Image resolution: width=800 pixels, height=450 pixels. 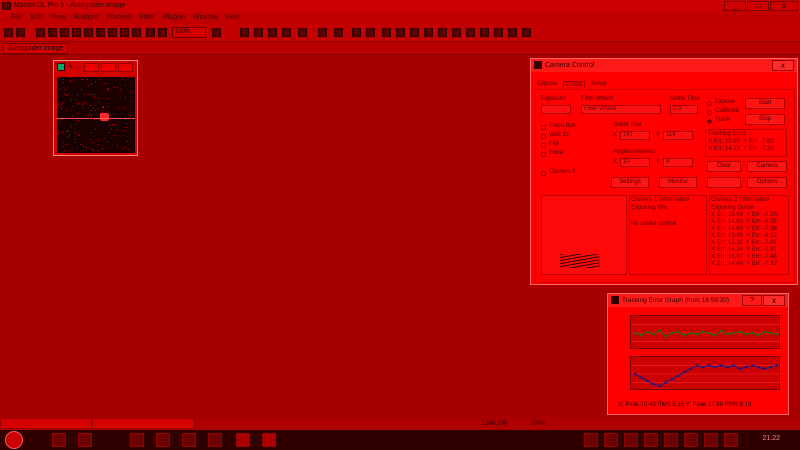 I want to click on menu-plugin: Plug-in, so click(x=174, y=18).